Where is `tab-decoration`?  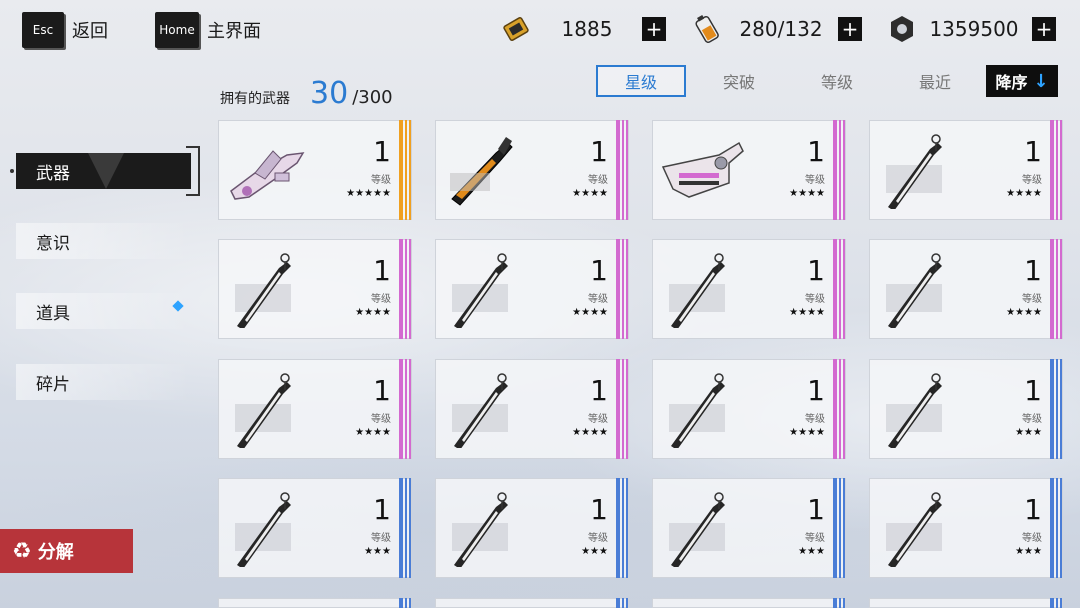
tab-decoration is located at coordinates (106, 171).